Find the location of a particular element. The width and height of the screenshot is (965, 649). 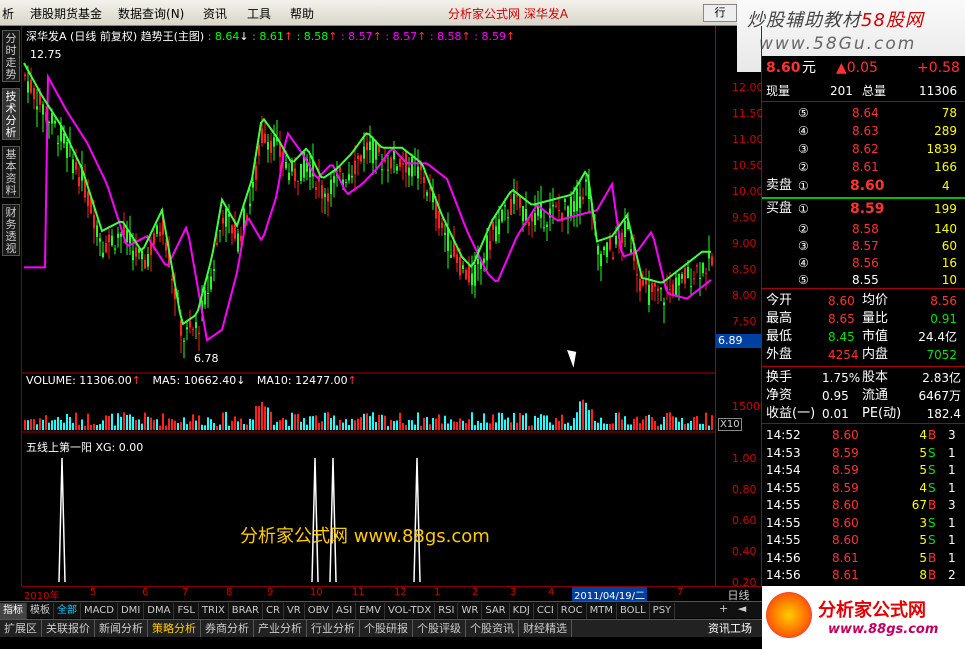

tab-financial: 财务透视 is located at coordinates (11, 230).